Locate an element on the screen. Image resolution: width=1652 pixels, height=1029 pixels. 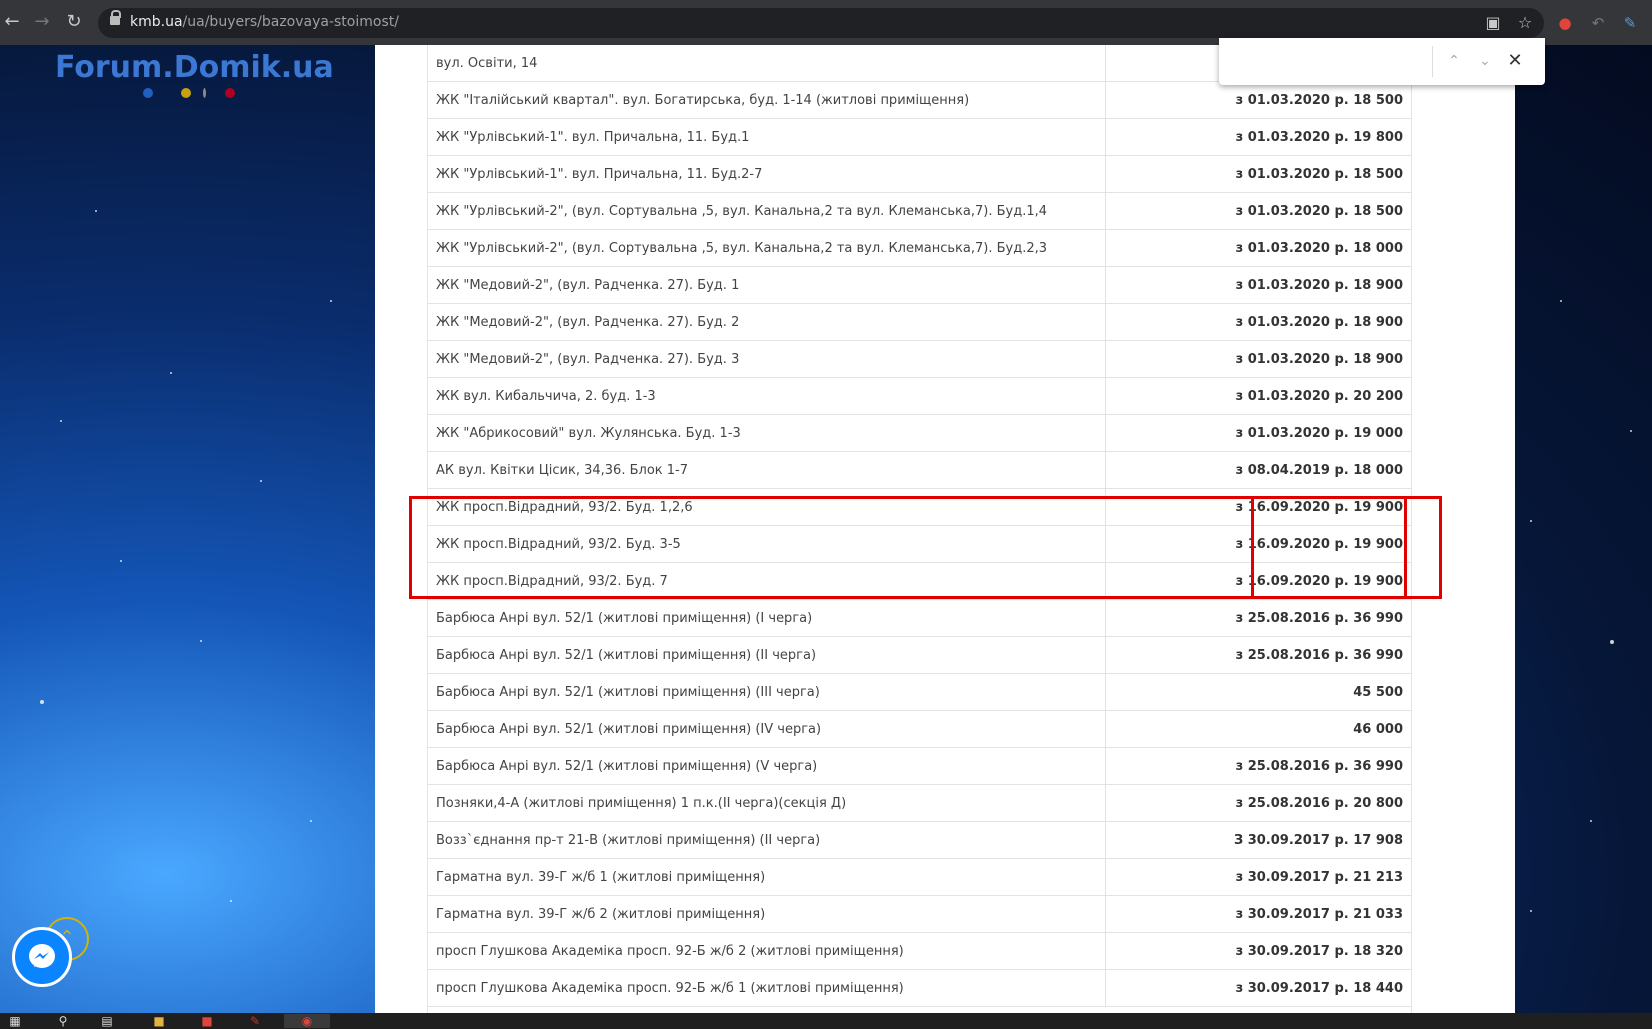
row-price: з 01.03.2020 р. 19 000 is located at coordinates (1258, 433).